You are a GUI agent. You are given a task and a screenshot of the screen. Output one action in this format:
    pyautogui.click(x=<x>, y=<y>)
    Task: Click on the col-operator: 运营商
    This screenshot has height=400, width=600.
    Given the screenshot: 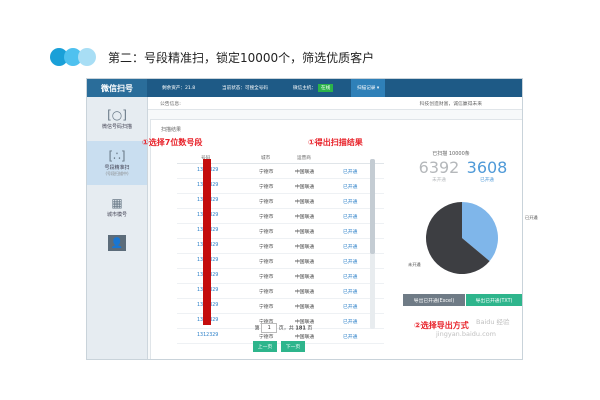 What is the action you would take?
    pyautogui.click(x=304, y=158)
    